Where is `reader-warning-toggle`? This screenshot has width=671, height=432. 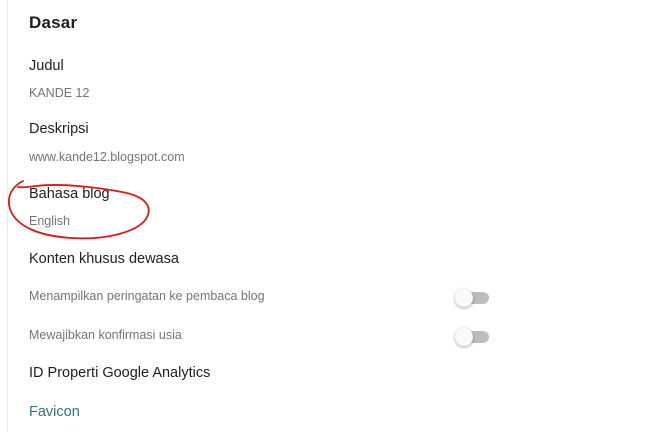 reader-warning-toggle is located at coordinates (472, 298).